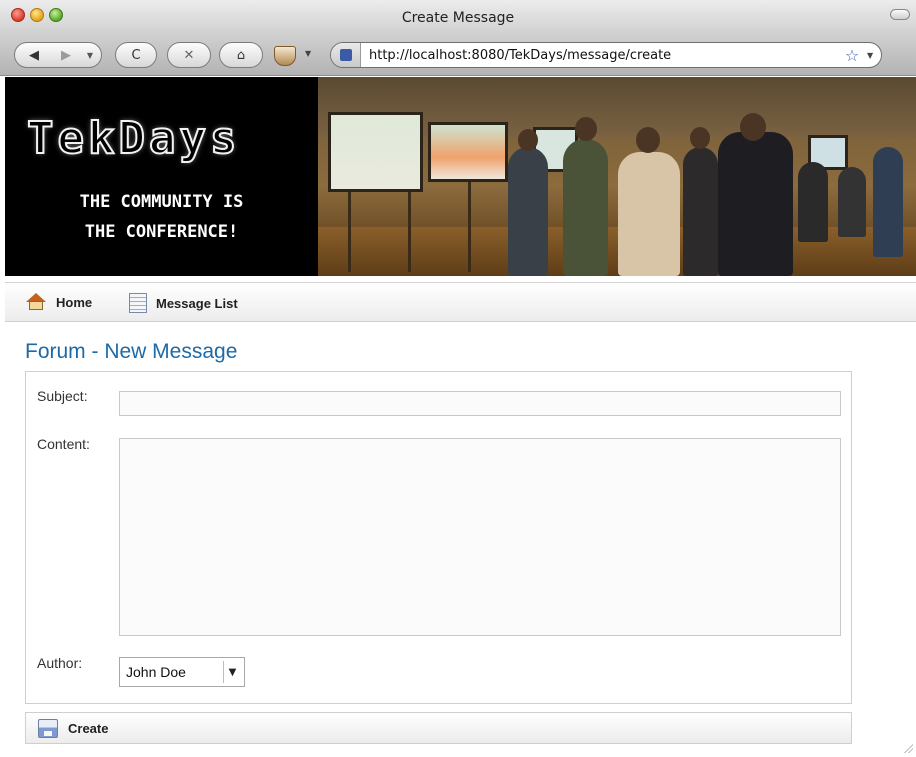 The image size is (916, 757). I want to click on document-icon, so click(138, 303).